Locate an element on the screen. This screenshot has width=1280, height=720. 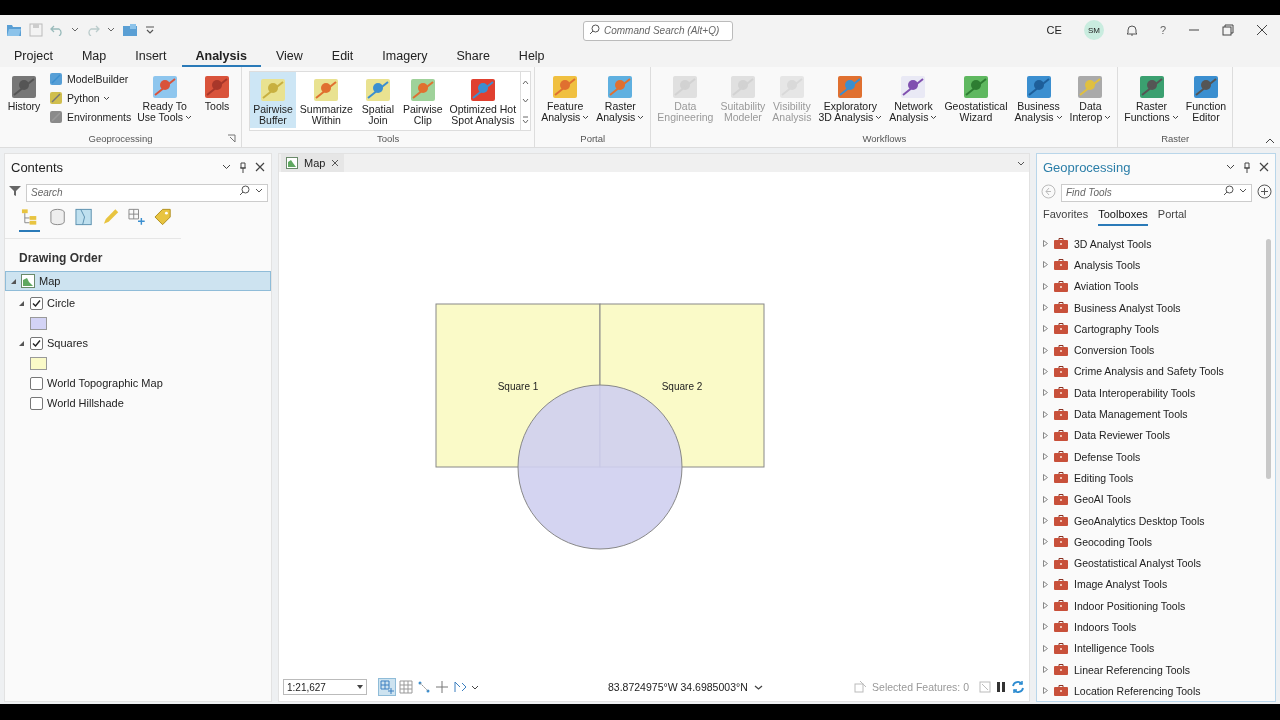
toolbox-item: Cartography Tools is located at coordinates (1150, 329).